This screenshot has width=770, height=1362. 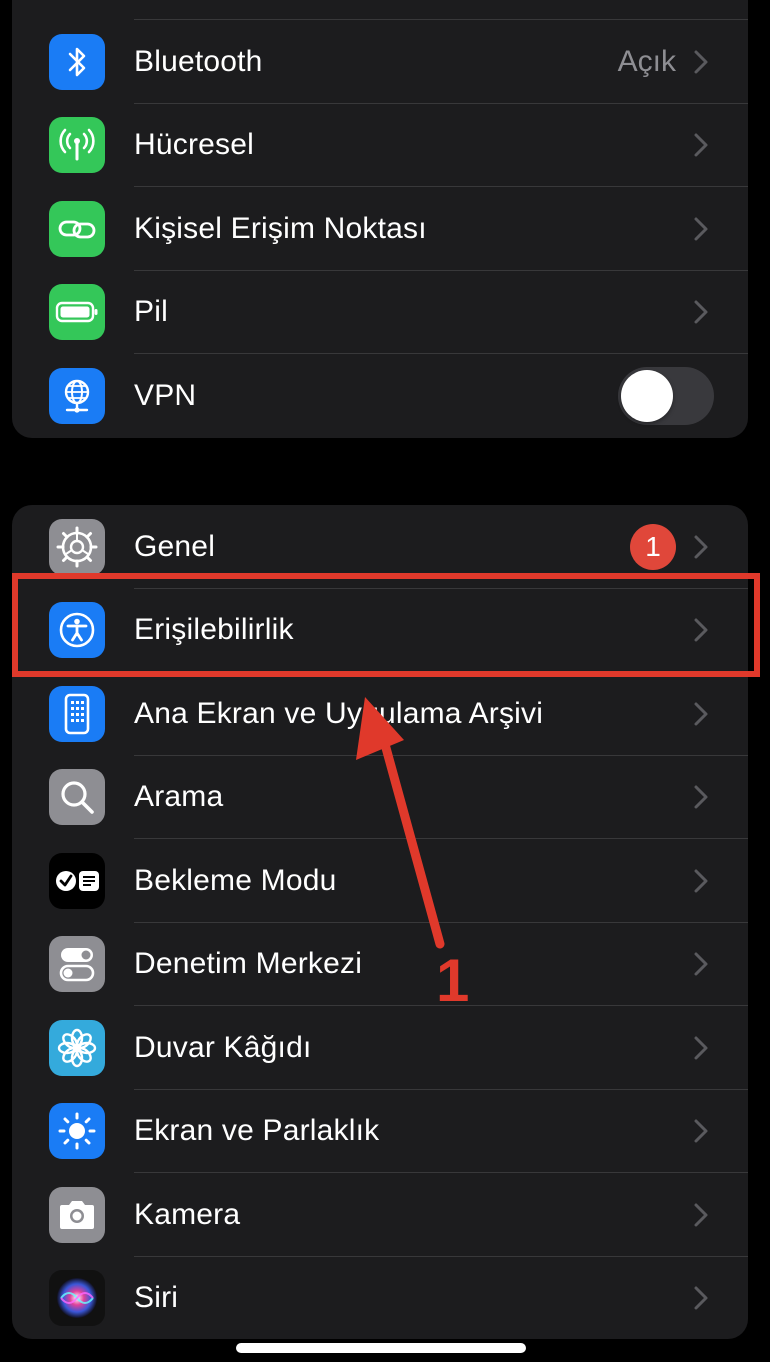 What do you see at coordinates (179, 797) in the screenshot?
I see `row-label: Arama` at bounding box center [179, 797].